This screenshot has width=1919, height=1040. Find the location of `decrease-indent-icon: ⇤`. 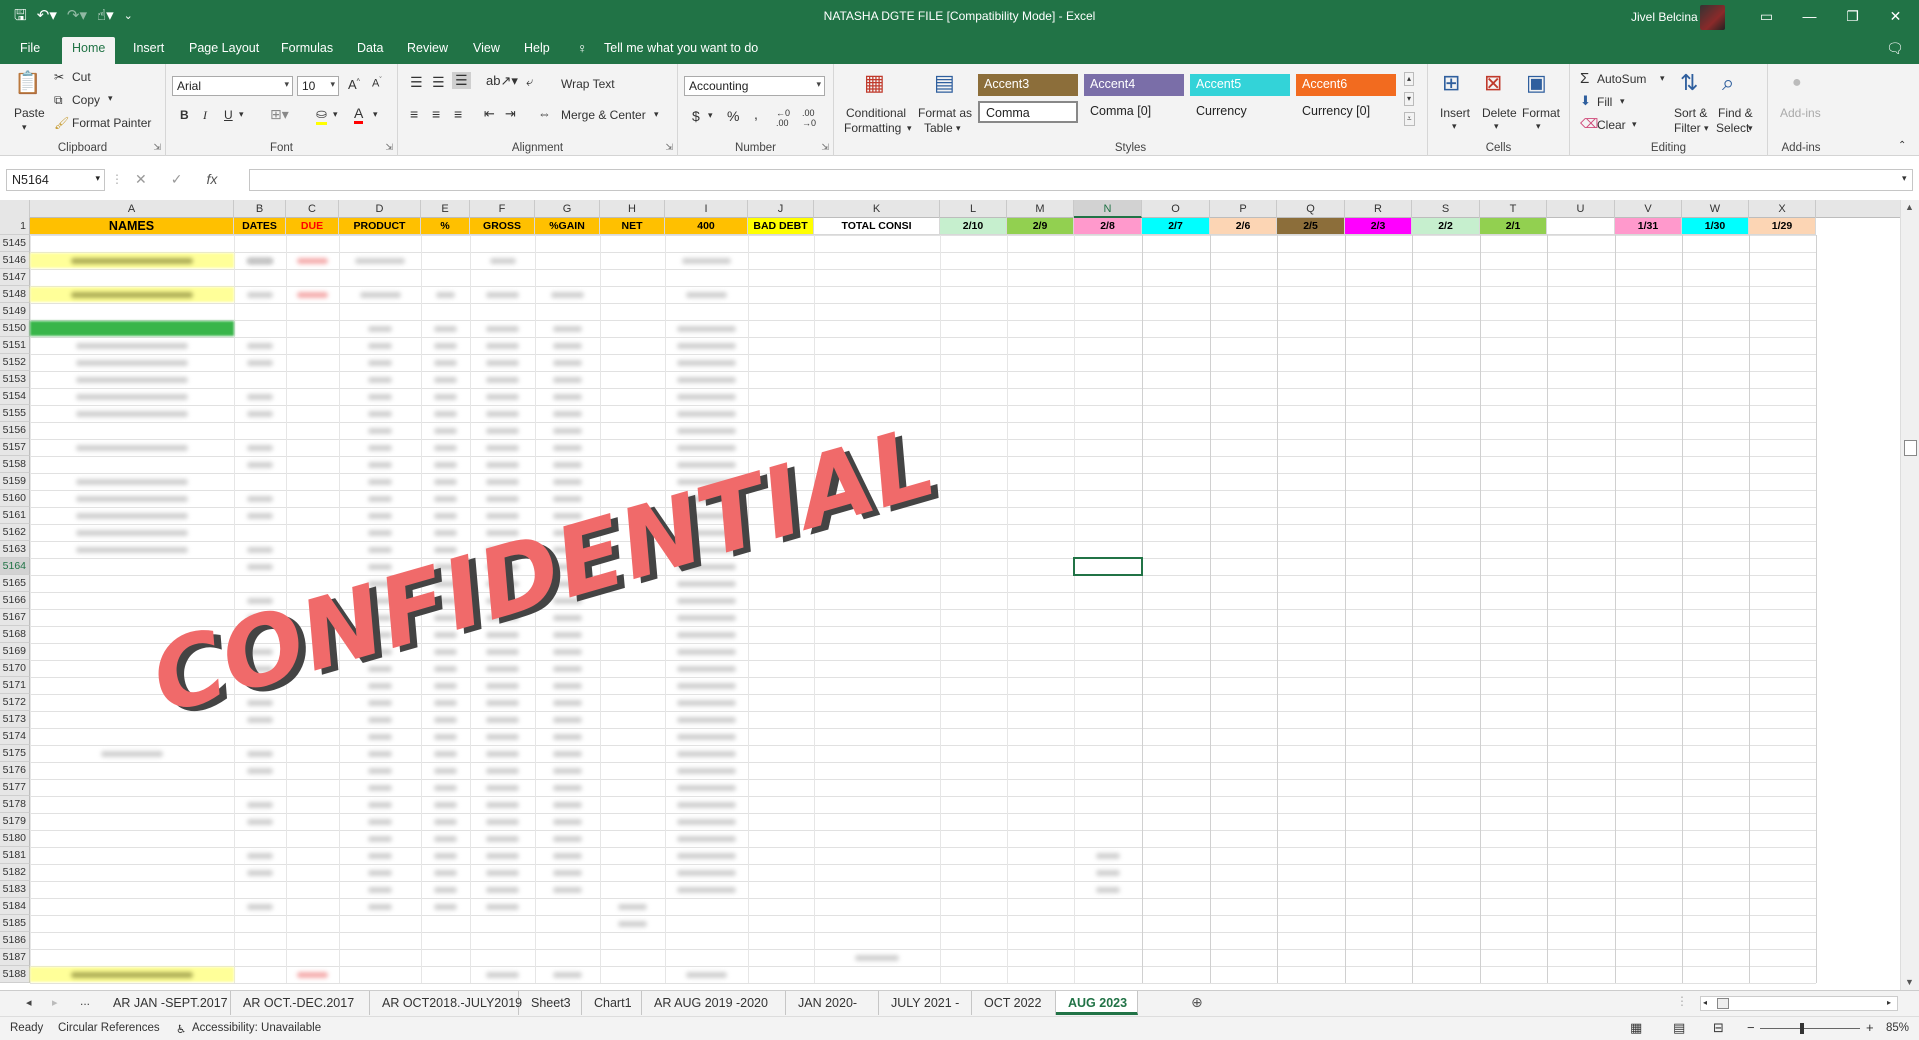

decrease-indent-icon: ⇤ is located at coordinates (489, 114).